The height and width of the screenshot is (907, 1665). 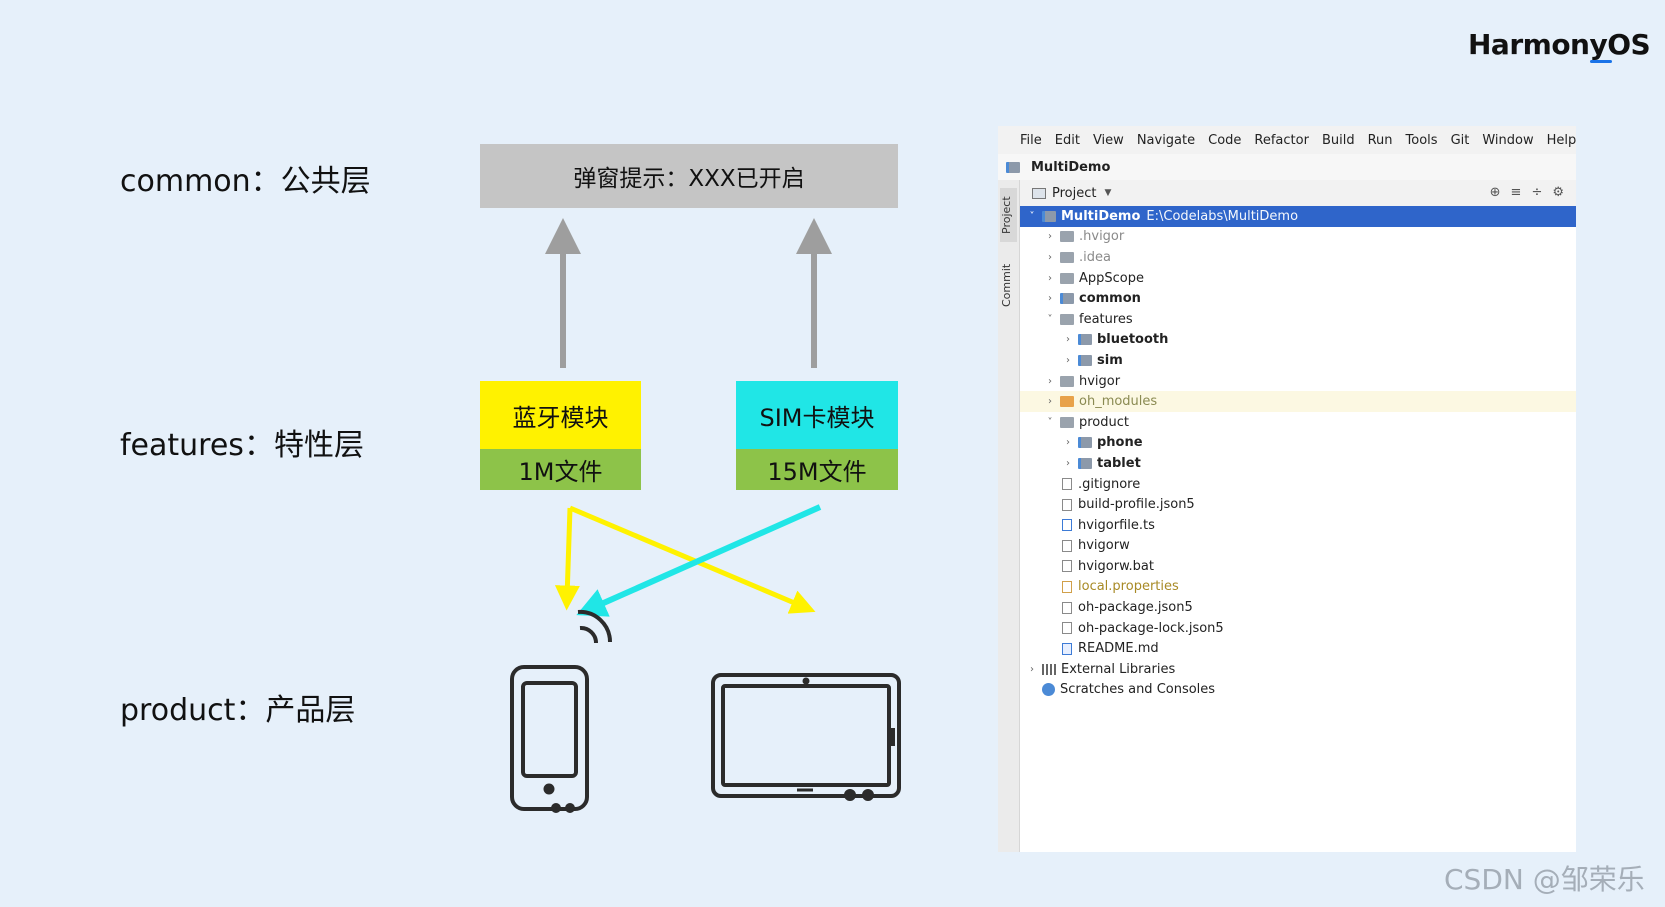 What do you see at coordinates (1109, 484) in the screenshot?
I see `tree-item-label: .gitignore` at bounding box center [1109, 484].